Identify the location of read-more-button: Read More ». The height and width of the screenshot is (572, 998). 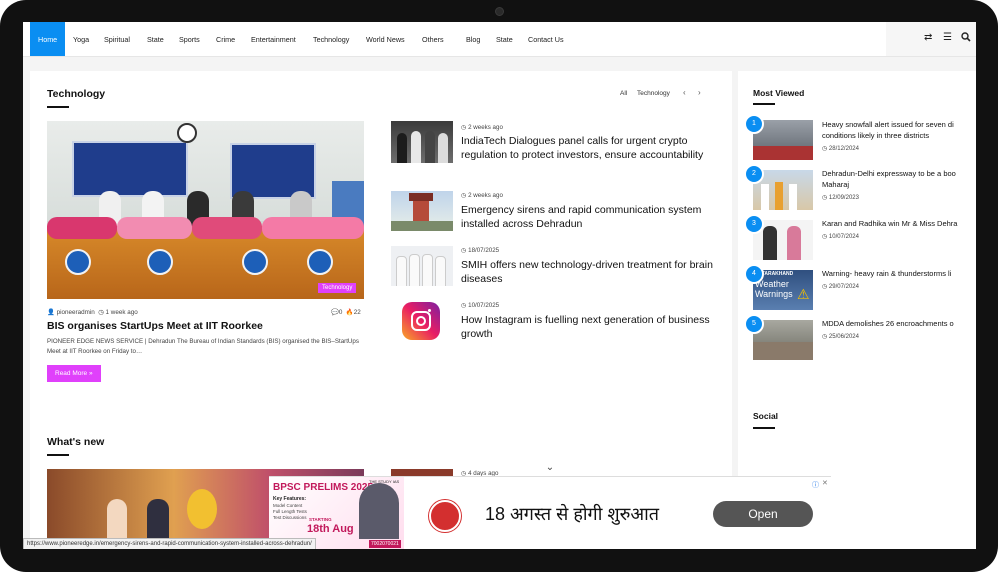
(74, 373).